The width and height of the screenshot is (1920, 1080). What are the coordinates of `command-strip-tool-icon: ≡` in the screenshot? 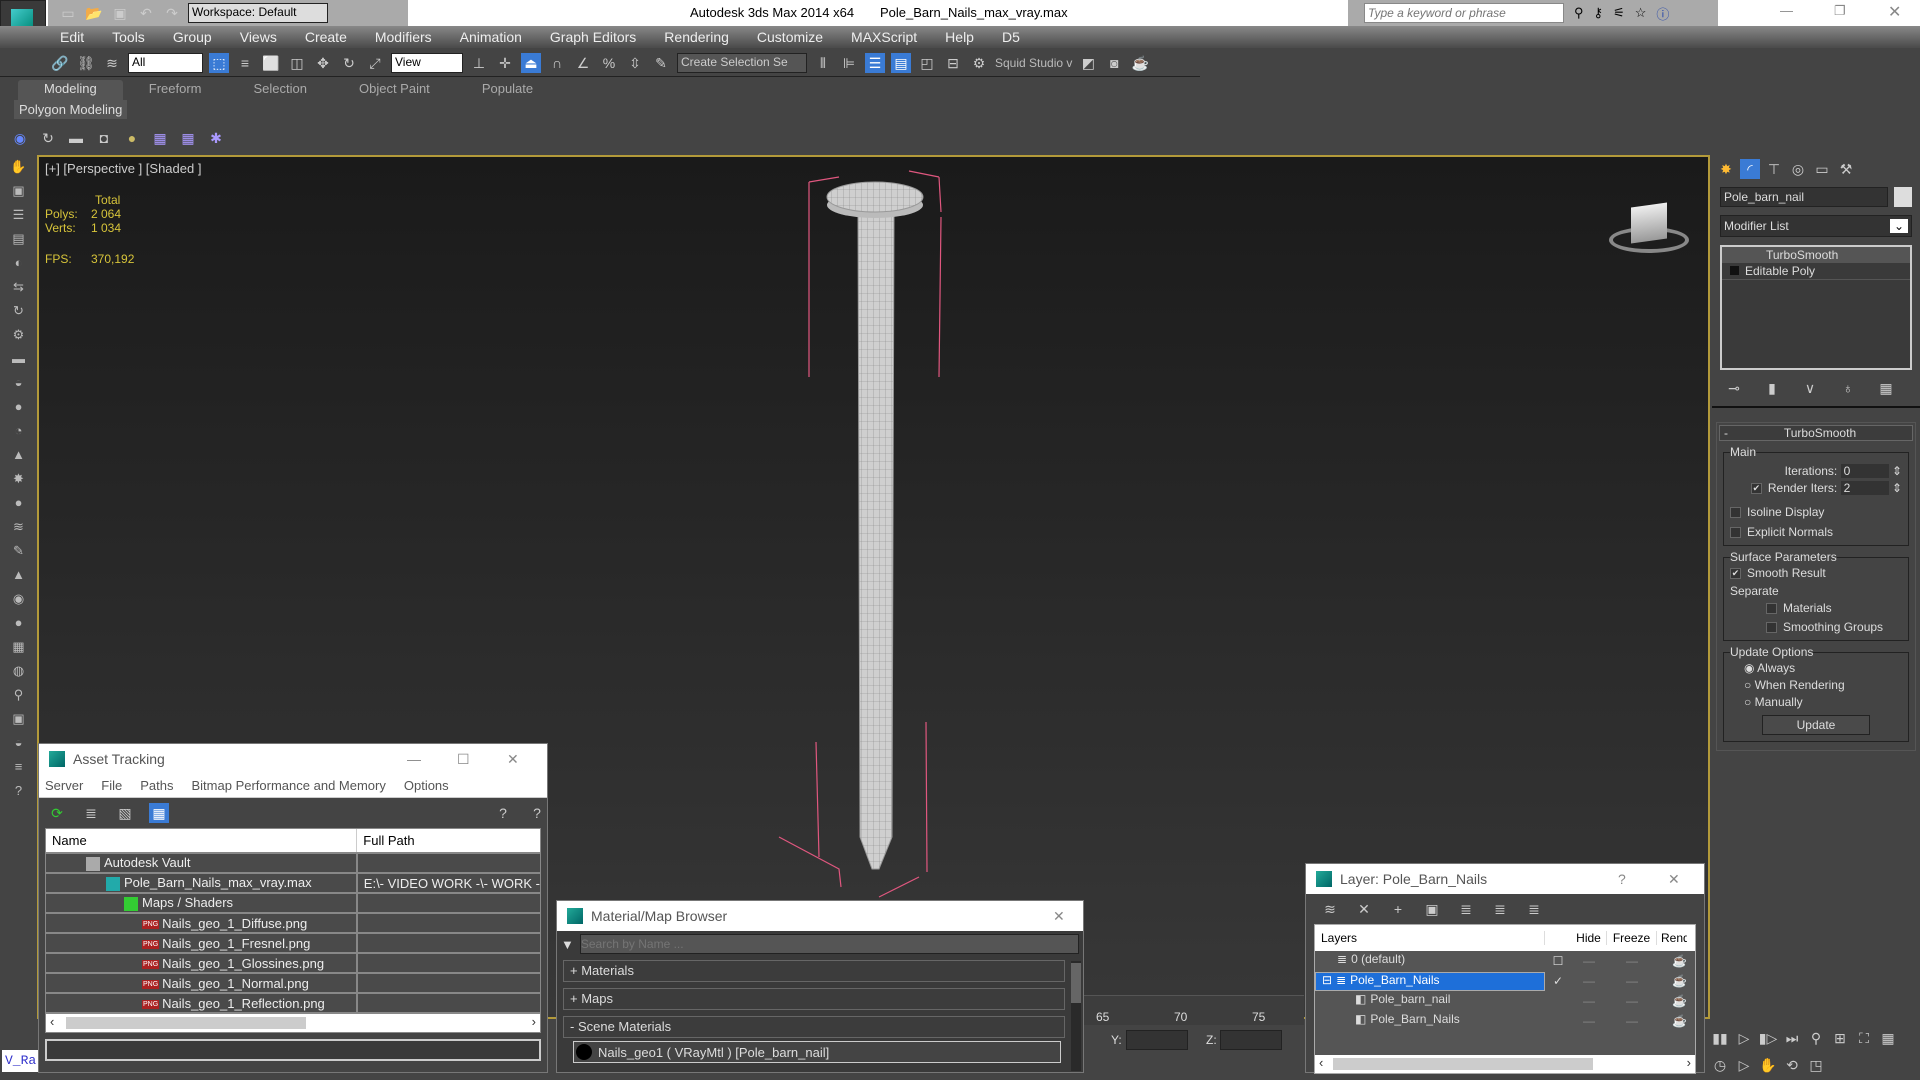 It's located at (18, 767).